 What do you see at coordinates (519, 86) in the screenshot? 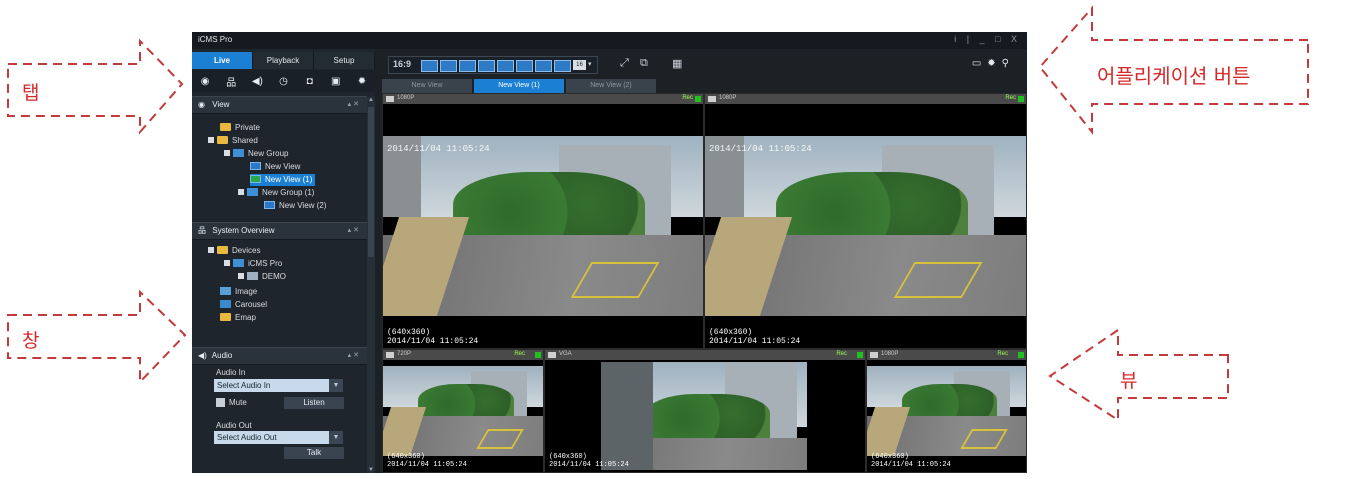
I see `view-tab-new-view-1: New View (1)` at bounding box center [519, 86].